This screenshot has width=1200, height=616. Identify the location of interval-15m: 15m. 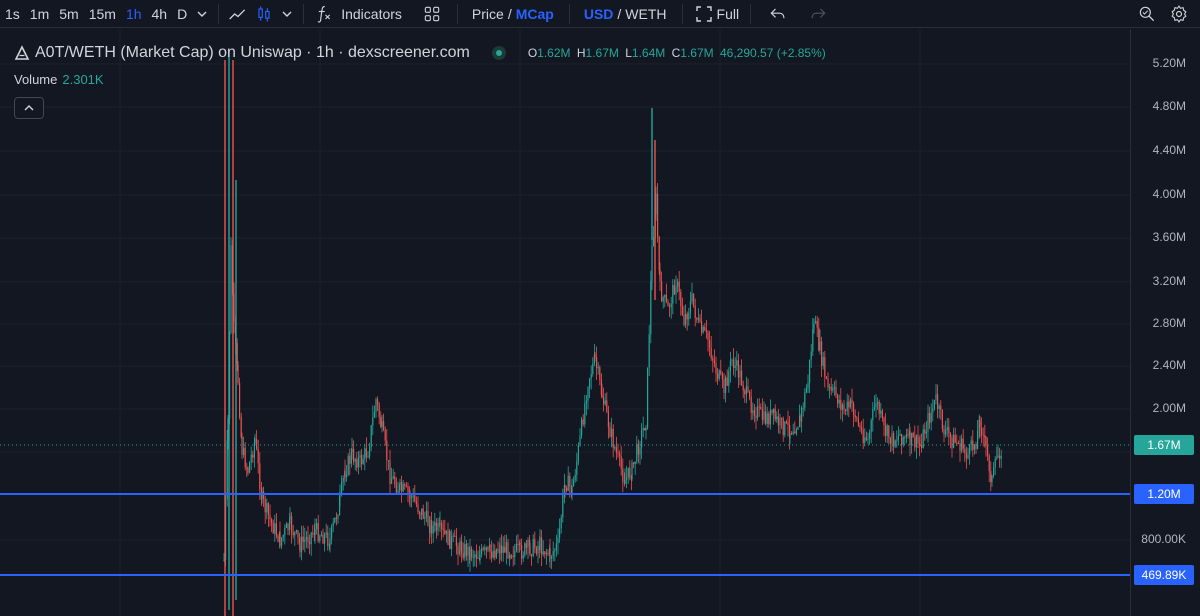
(102, 14).